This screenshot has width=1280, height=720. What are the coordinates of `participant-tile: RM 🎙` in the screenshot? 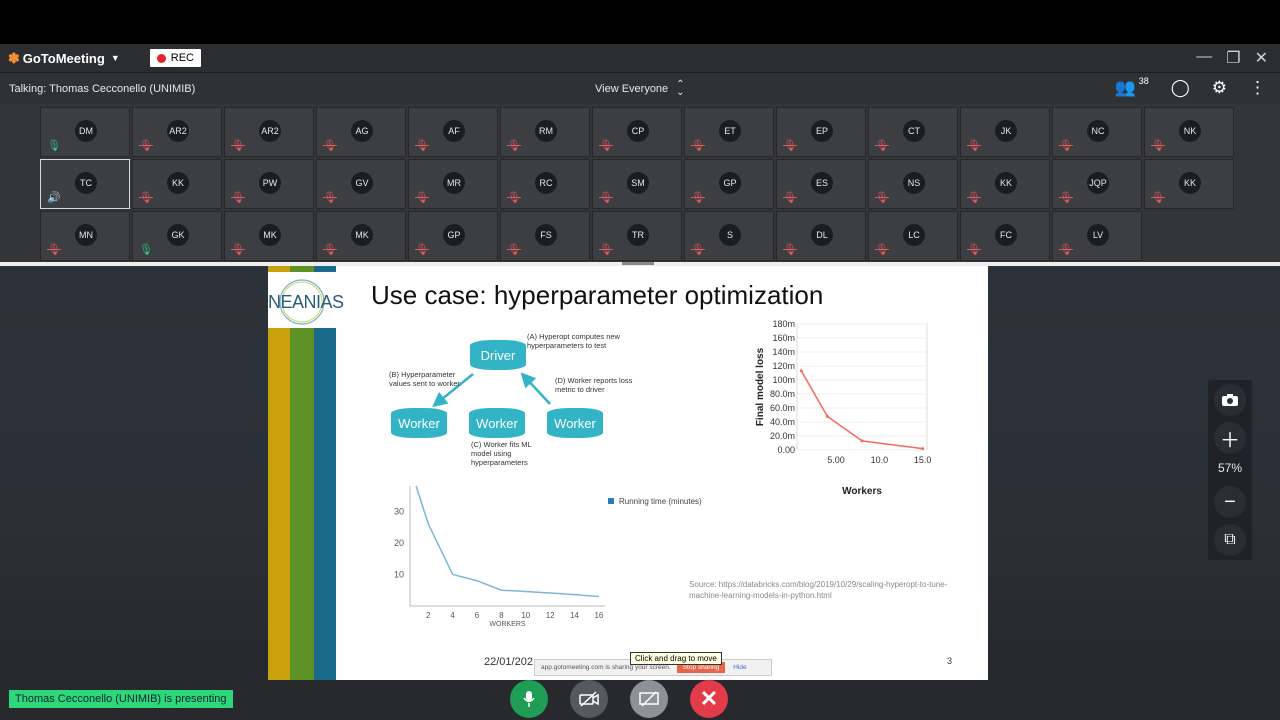 It's located at (545, 132).